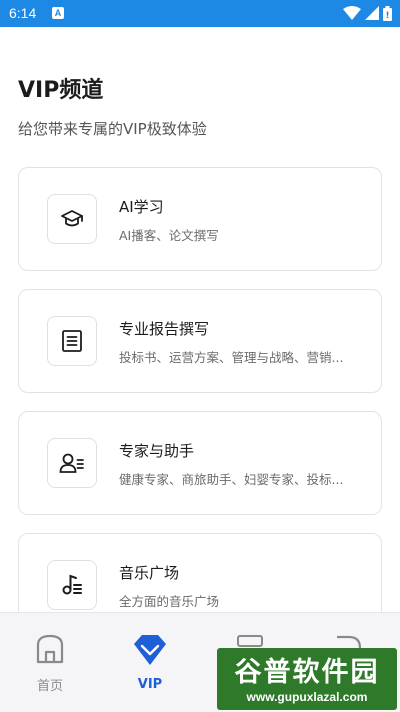  I want to click on card-title: 音乐广场, so click(149, 573).